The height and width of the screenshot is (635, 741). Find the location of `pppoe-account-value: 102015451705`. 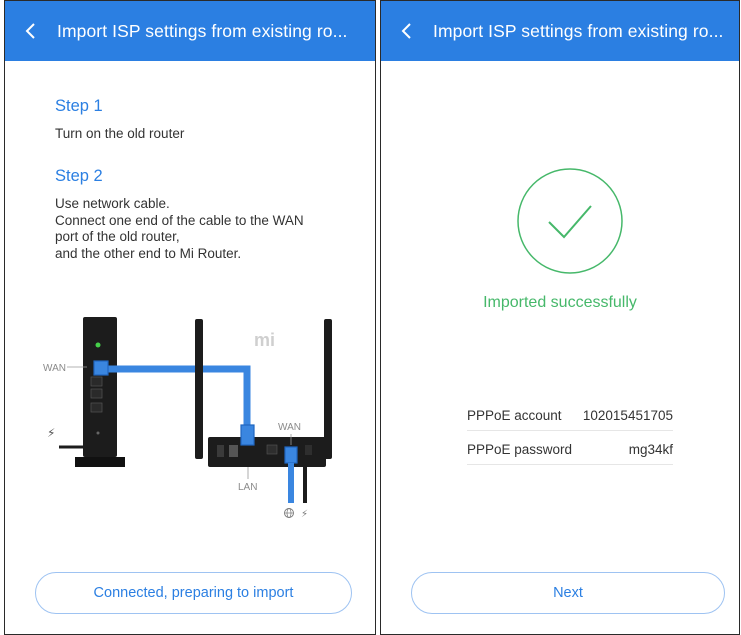

pppoe-account-value: 102015451705 is located at coordinates (627, 415).